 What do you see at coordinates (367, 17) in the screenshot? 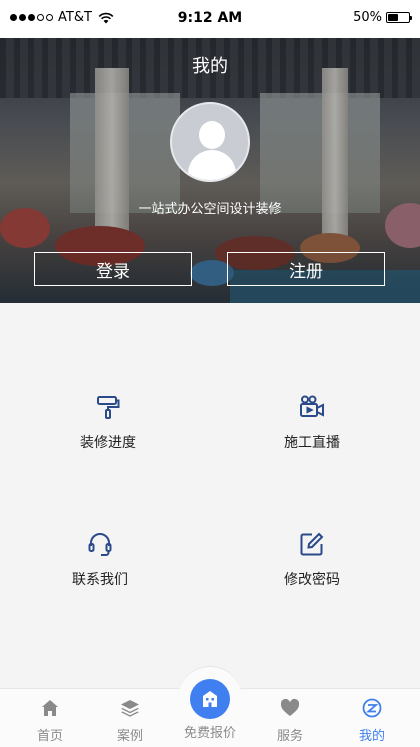
I see `battery-percent: 50%` at bounding box center [367, 17].